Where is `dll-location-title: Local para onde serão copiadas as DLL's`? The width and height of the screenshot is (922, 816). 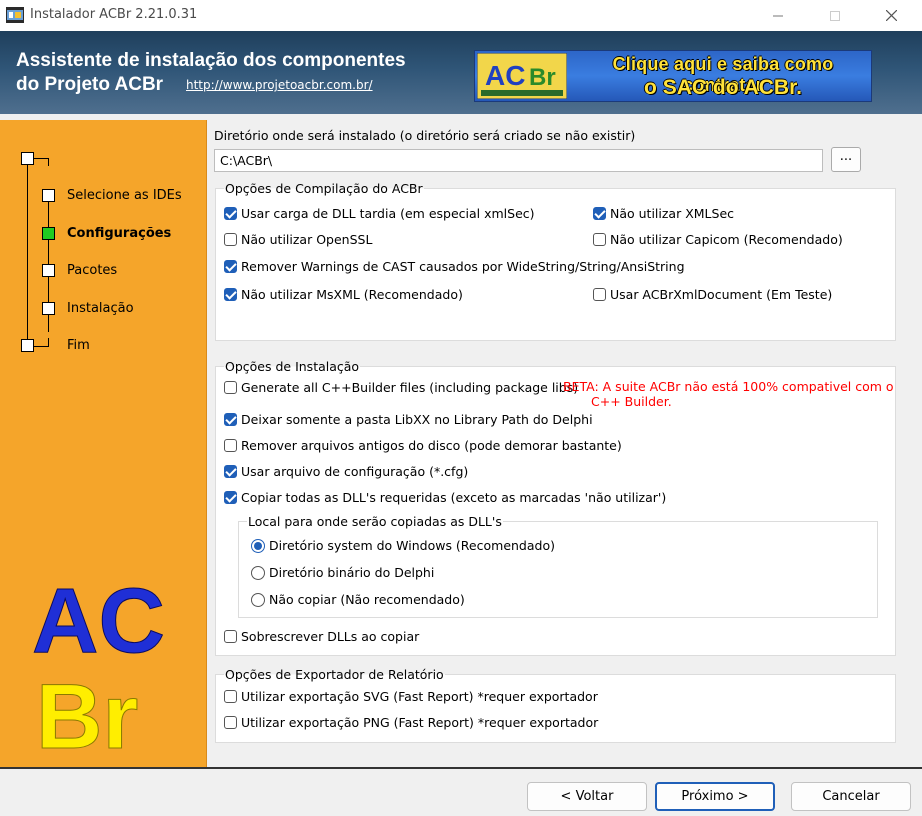
dll-location-title: Local para onde serão copiadas as DLL's is located at coordinates (375, 521).